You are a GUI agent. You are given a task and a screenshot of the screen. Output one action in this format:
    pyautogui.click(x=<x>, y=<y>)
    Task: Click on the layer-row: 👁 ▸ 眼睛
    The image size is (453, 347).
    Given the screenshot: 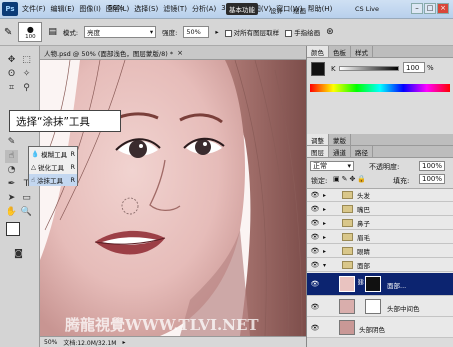 What is the action you would take?
    pyautogui.click(x=380, y=251)
    